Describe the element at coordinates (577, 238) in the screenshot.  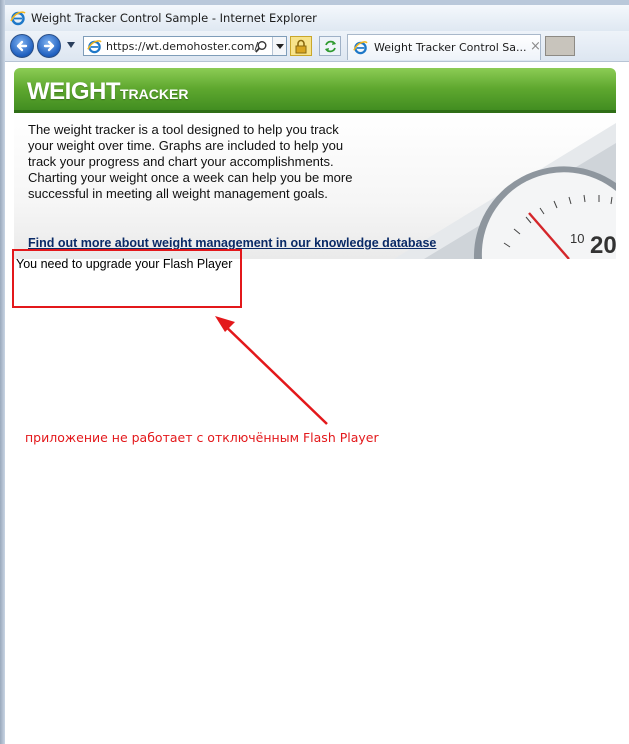
I see `scale-number-10: 10` at that location.